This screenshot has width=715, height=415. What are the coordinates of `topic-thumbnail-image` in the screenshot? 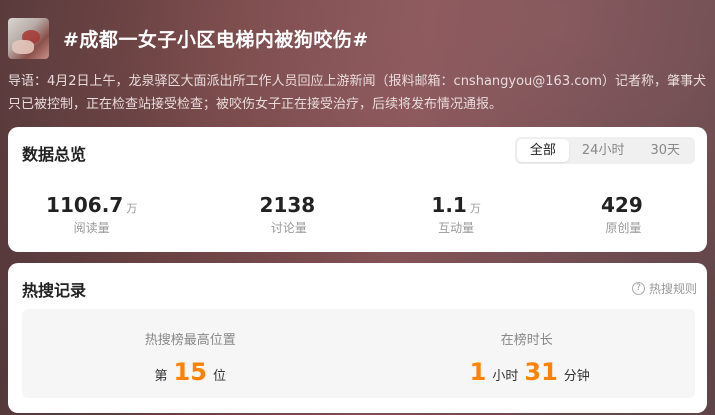 It's located at (28, 38).